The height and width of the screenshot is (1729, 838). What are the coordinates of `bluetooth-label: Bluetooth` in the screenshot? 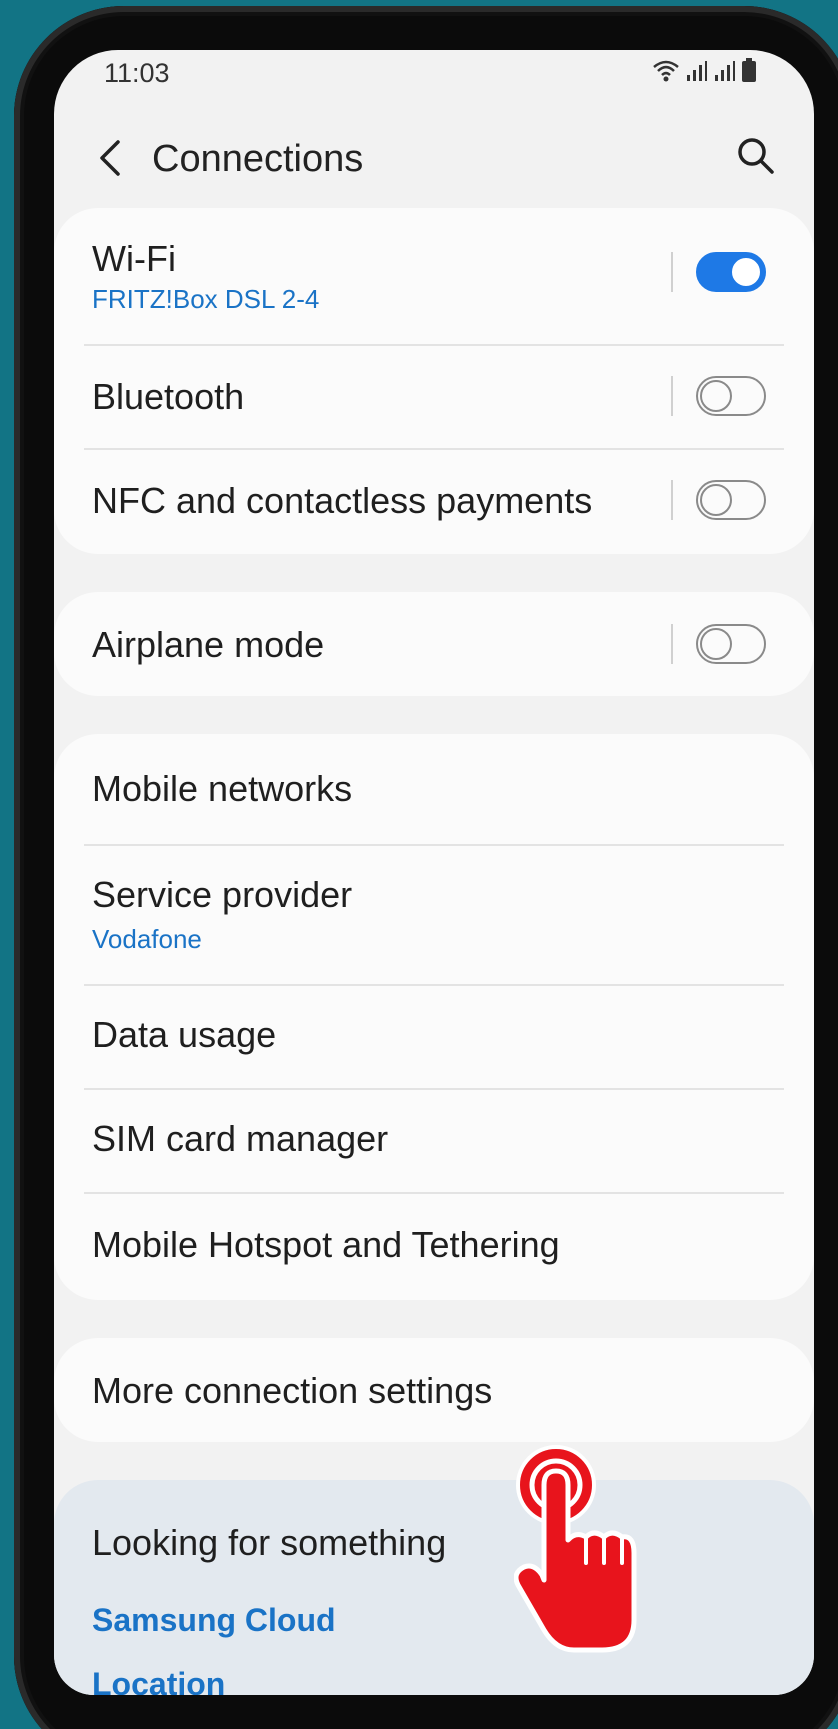 It's located at (168, 396).